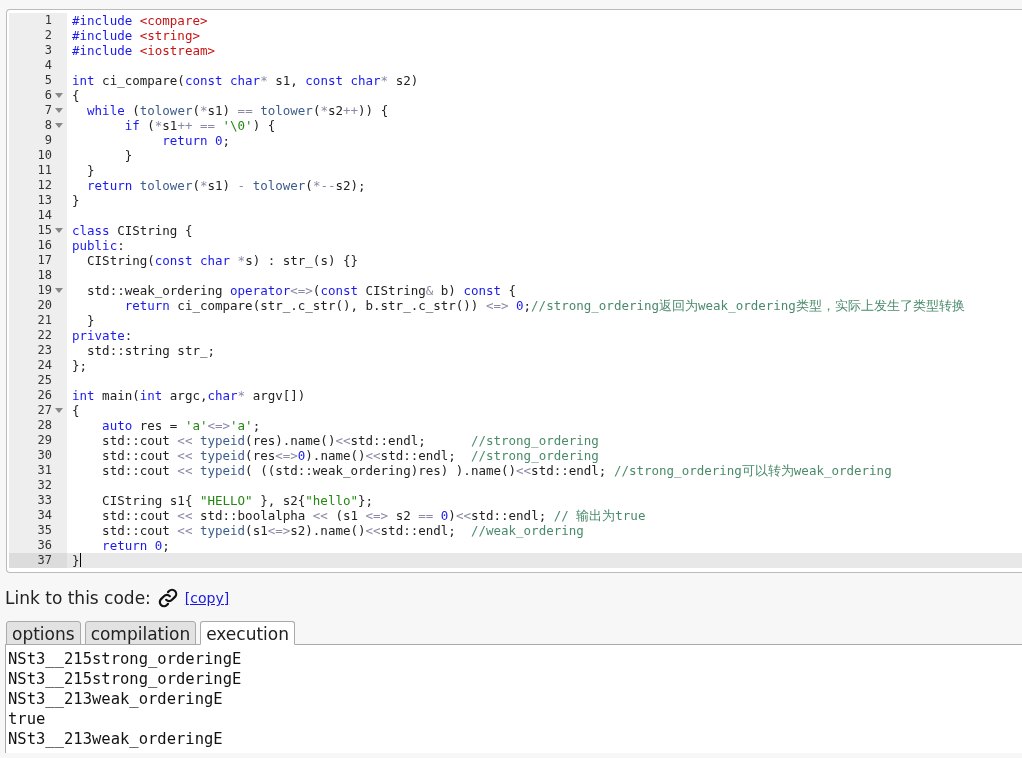 The height and width of the screenshot is (758, 1022). What do you see at coordinates (44, 320) in the screenshot?
I see `line-number: 21` at bounding box center [44, 320].